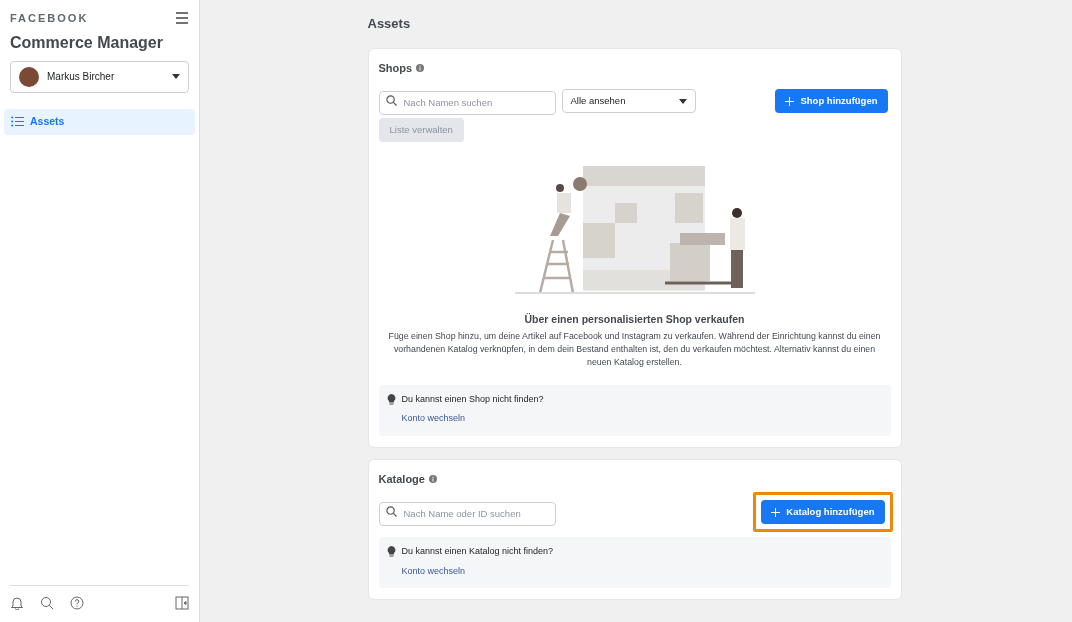  Describe the element at coordinates (182, 603) in the screenshot. I see `panel-toggle-icon` at that location.